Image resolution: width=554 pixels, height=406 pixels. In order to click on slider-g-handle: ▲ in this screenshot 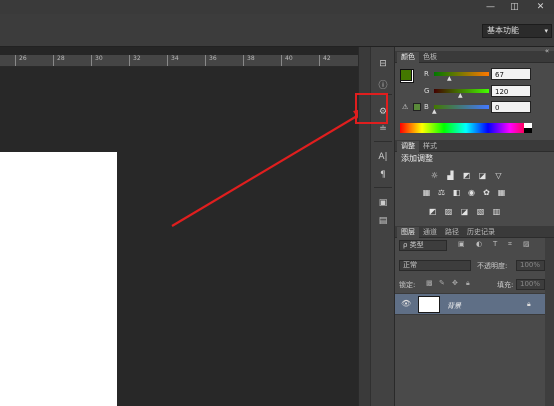, I will do `click(460, 95)`.